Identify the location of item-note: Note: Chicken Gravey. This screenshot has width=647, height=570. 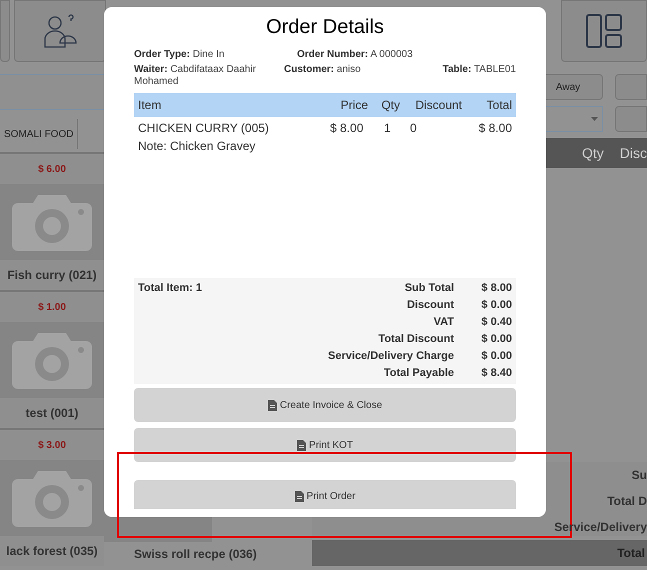
(197, 146).